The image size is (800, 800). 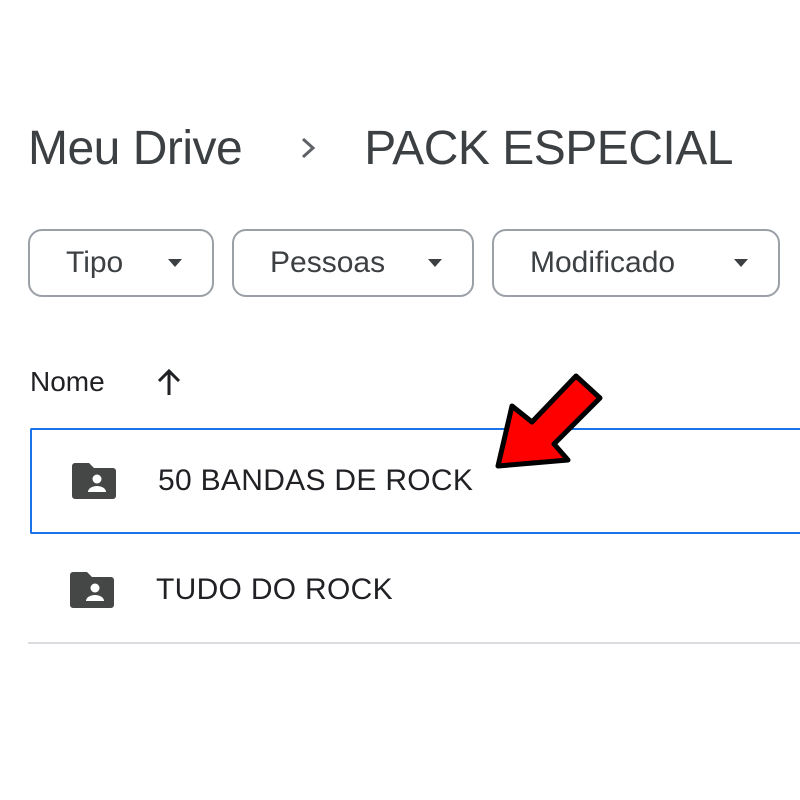 I want to click on list-item: 50 BANDAS DE ROCK, so click(x=415, y=481).